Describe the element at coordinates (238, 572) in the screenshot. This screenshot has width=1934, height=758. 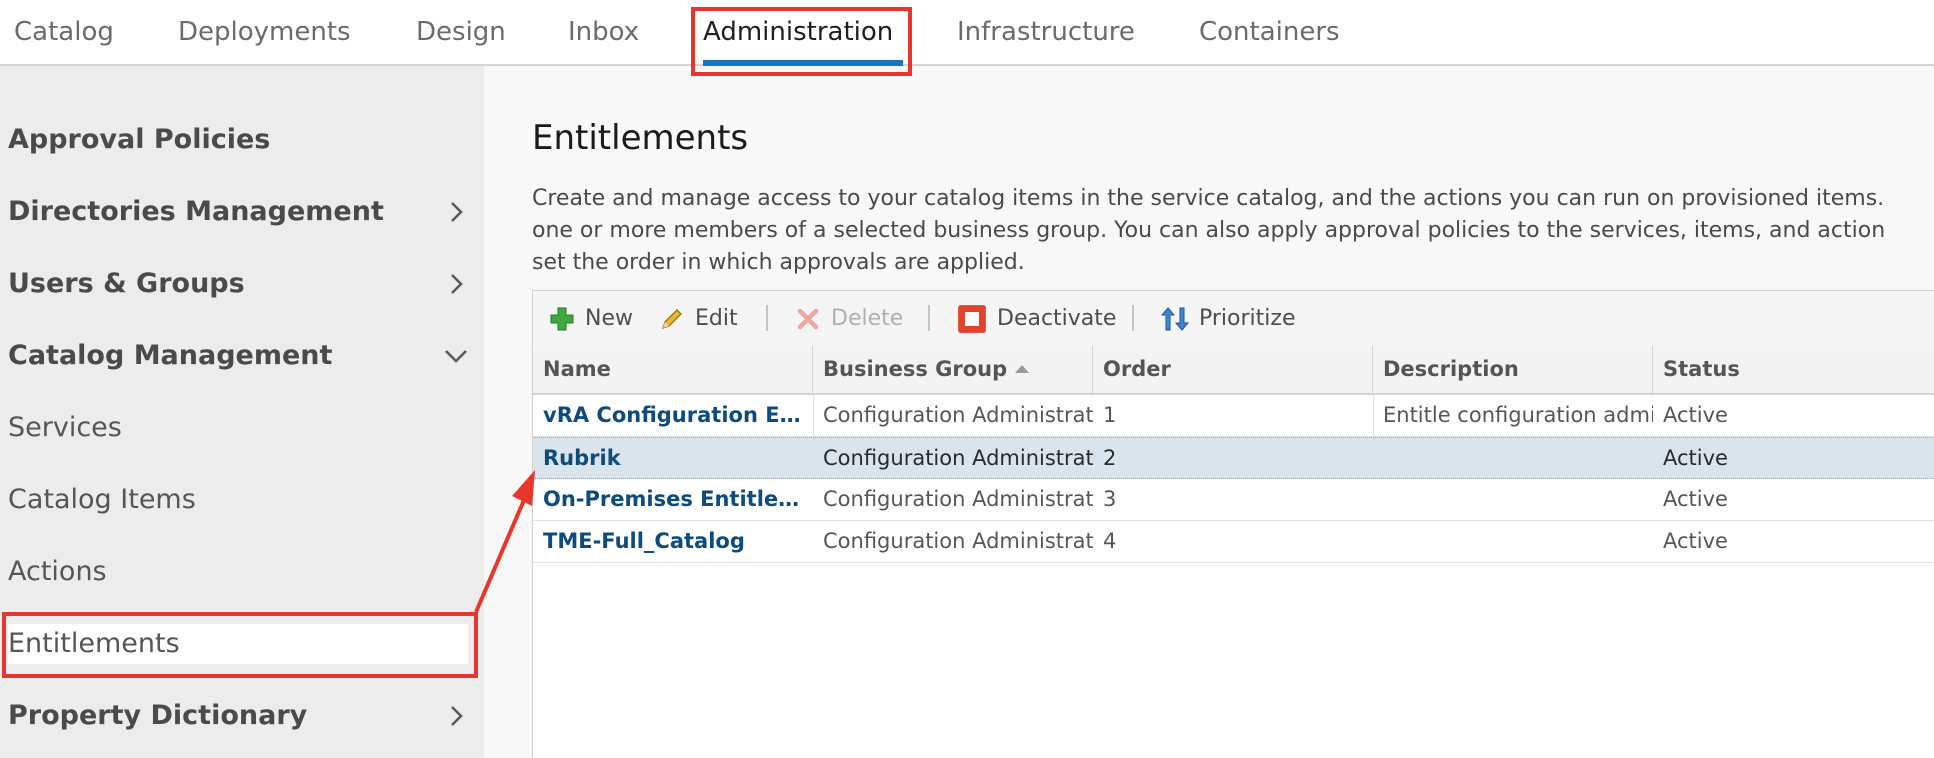
I see `sidebar-item-actions: Actions` at that location.